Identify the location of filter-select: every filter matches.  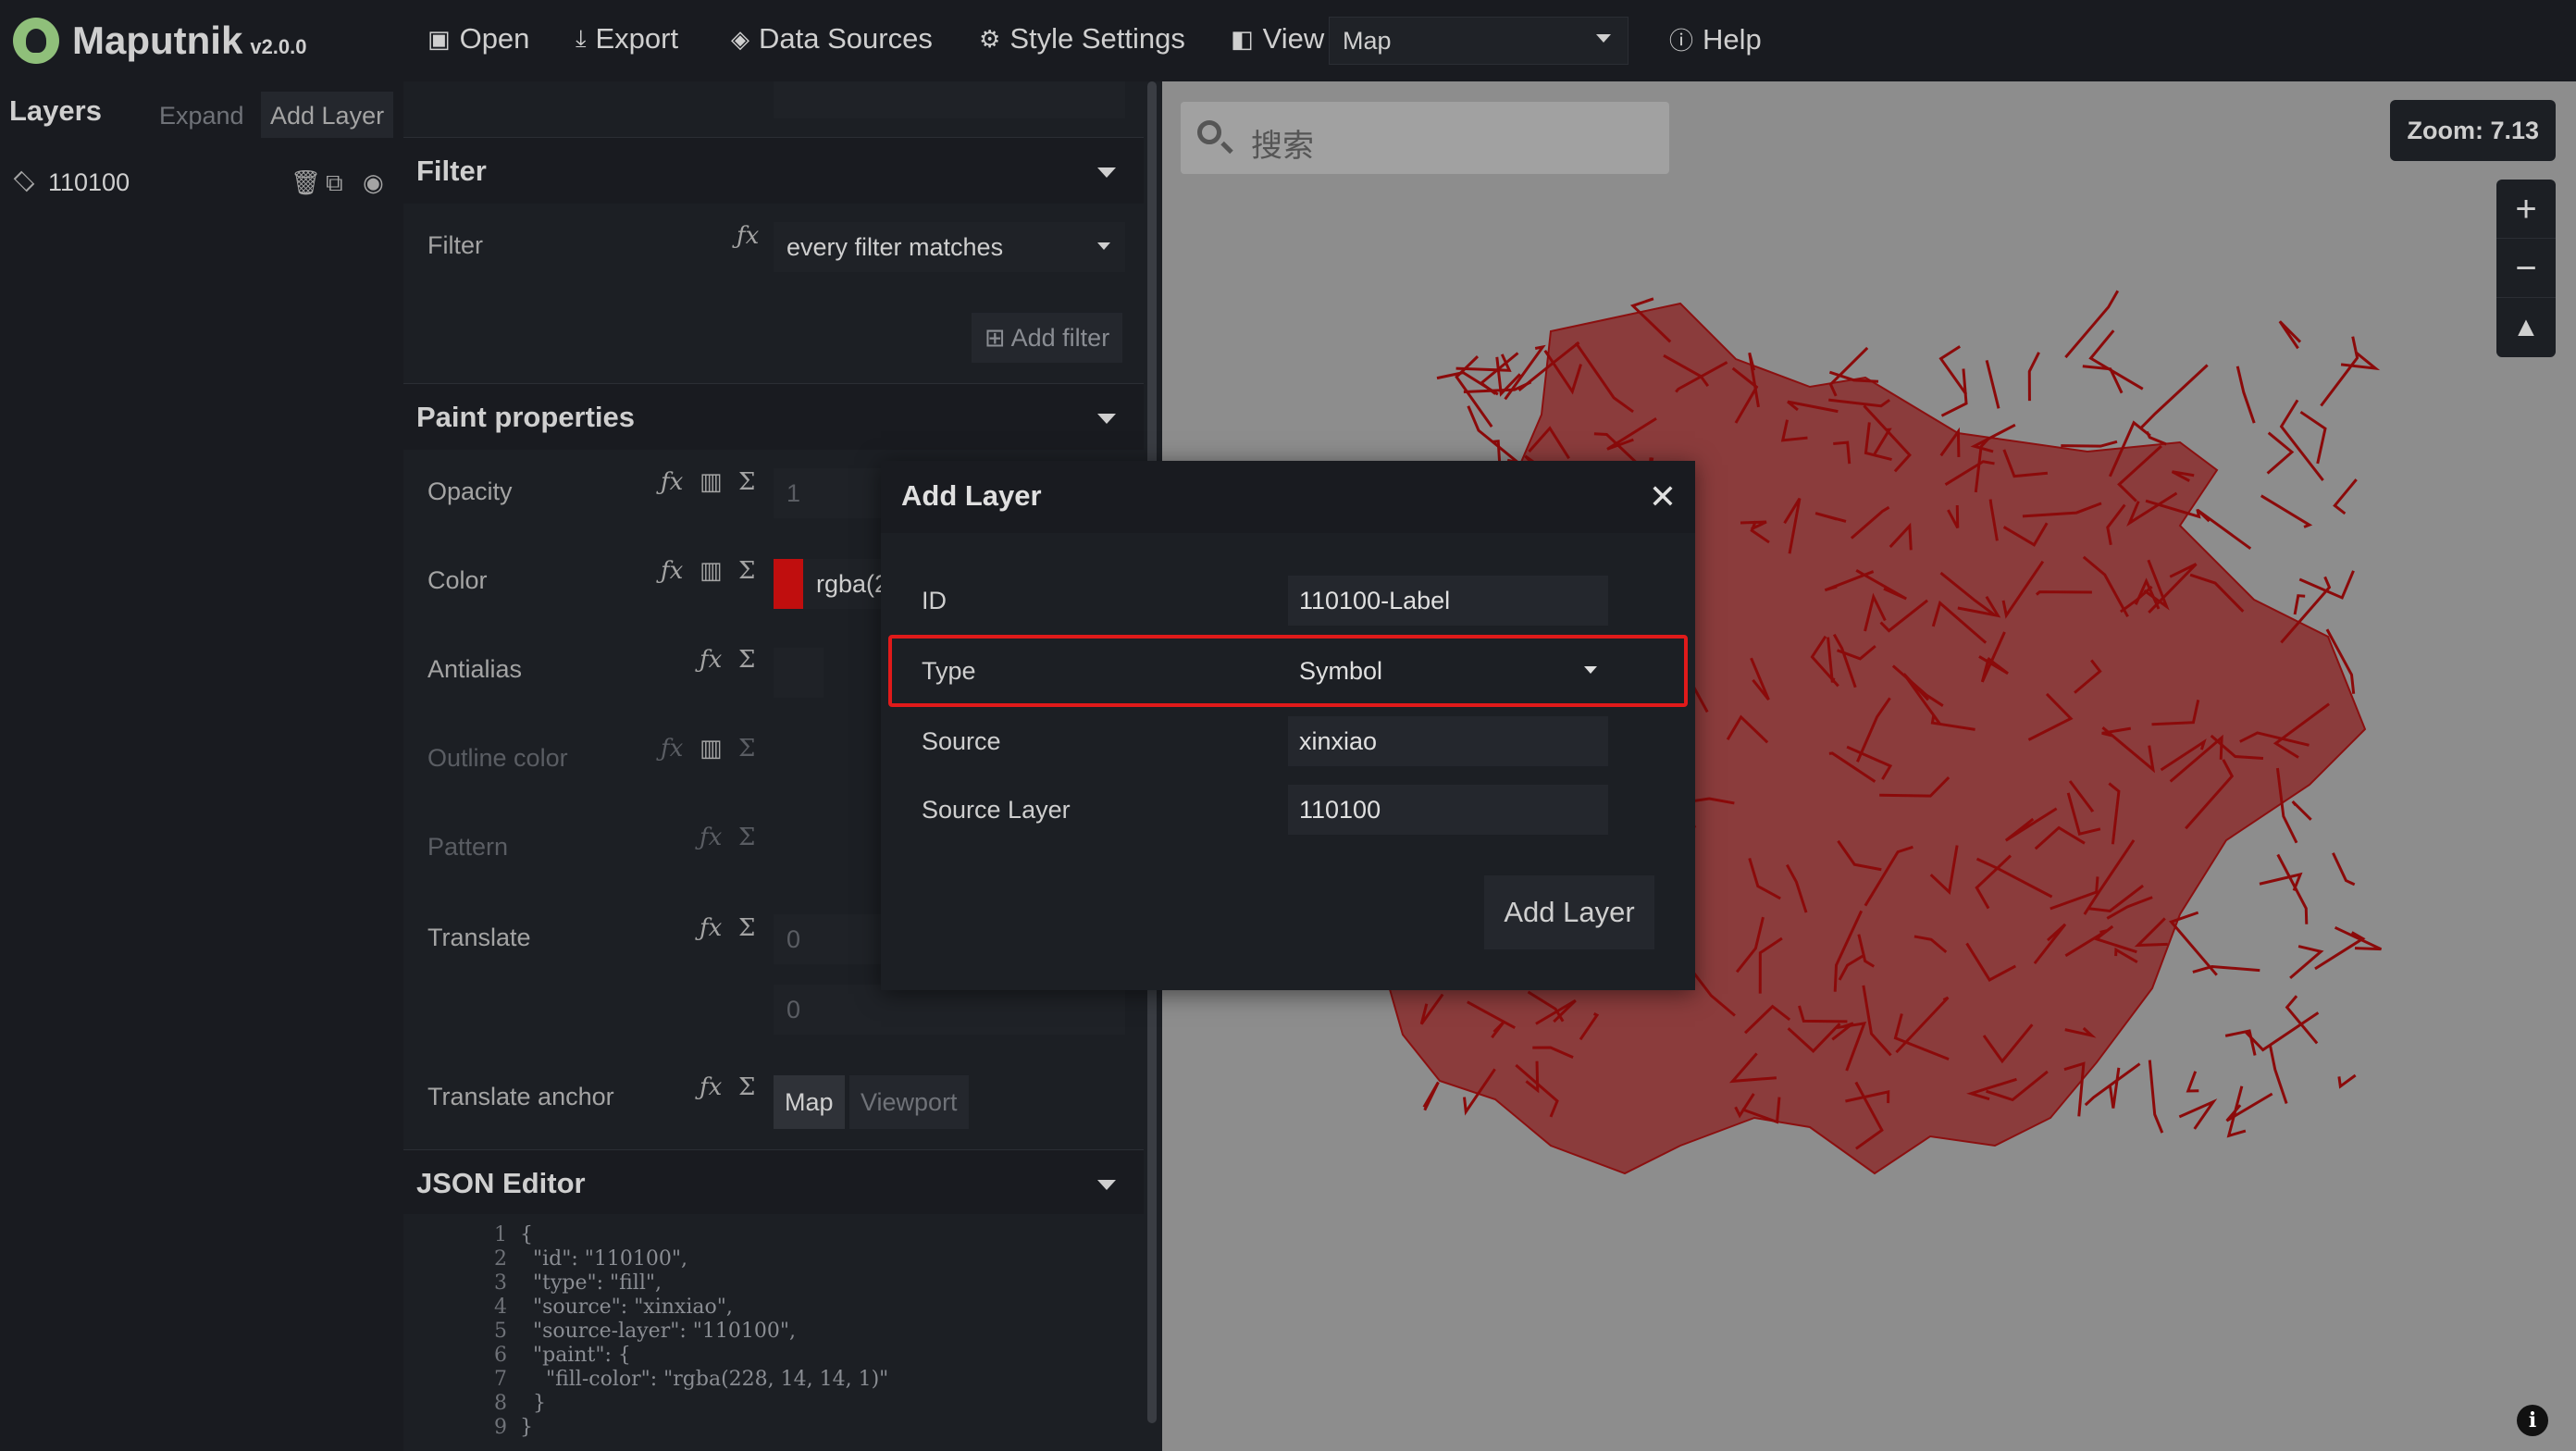
(950, 247).